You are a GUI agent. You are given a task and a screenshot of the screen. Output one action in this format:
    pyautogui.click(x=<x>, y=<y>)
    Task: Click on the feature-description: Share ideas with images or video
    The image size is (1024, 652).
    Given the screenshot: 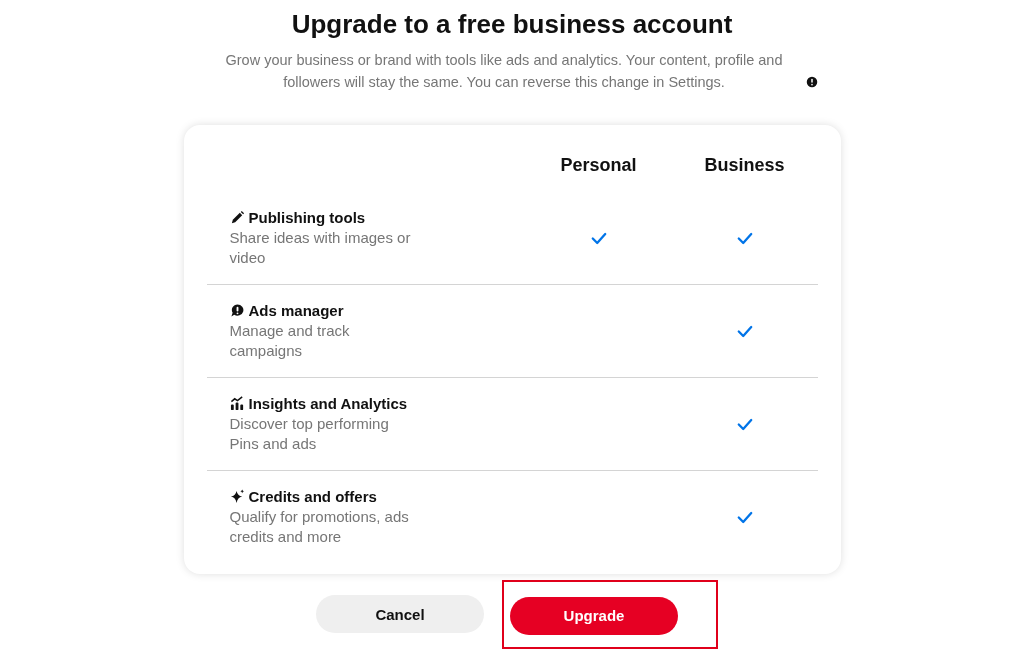 What is the action you would take?
    pyautogui.click(x=320, y=247)
    